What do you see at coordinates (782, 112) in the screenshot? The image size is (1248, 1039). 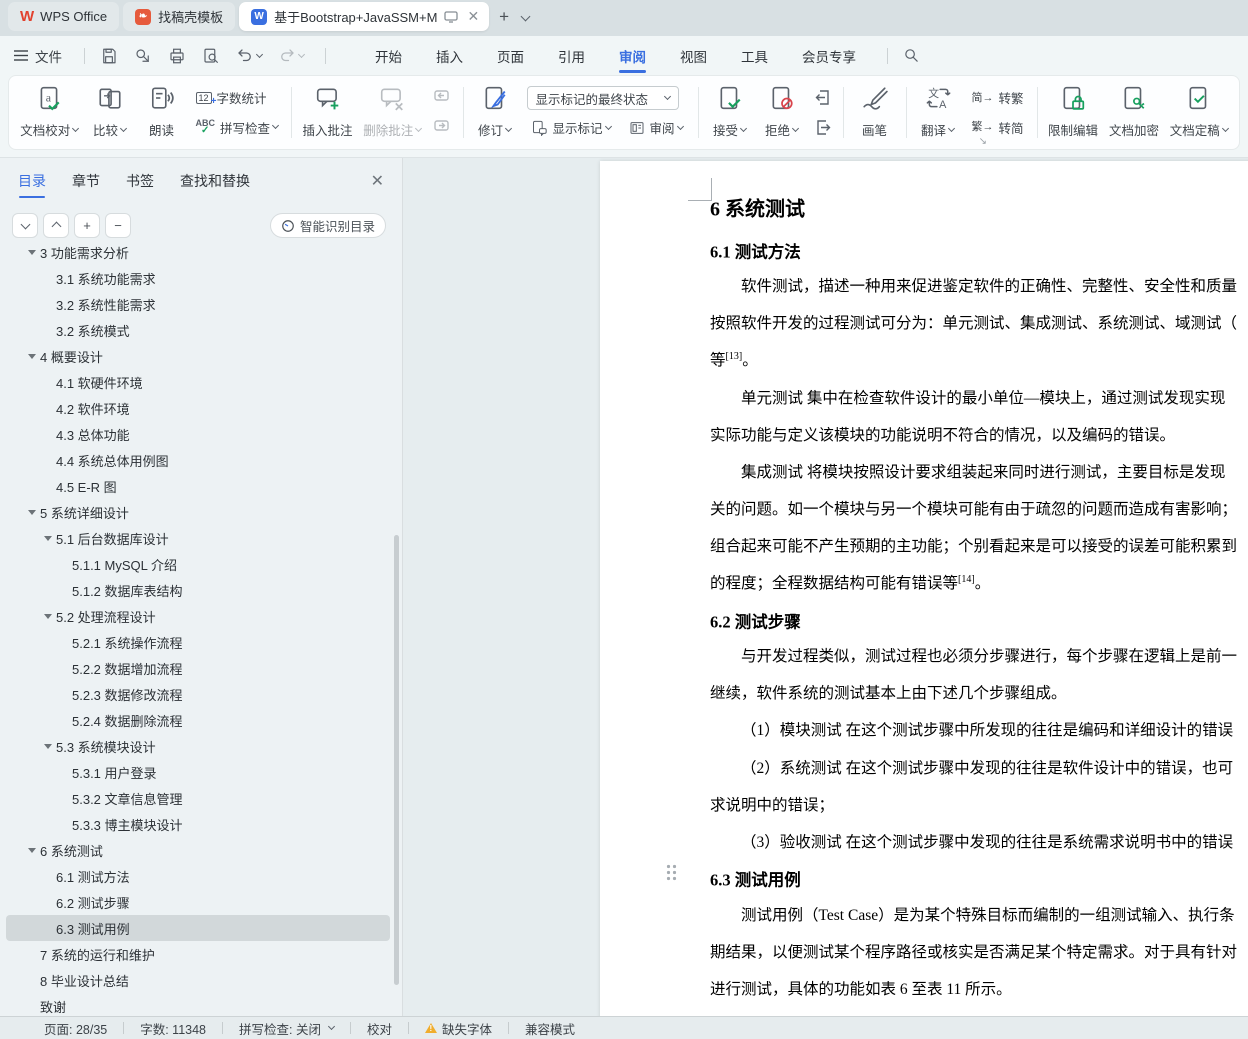 I see `reject-button: 拒绝` at bounding box center [782, 112].